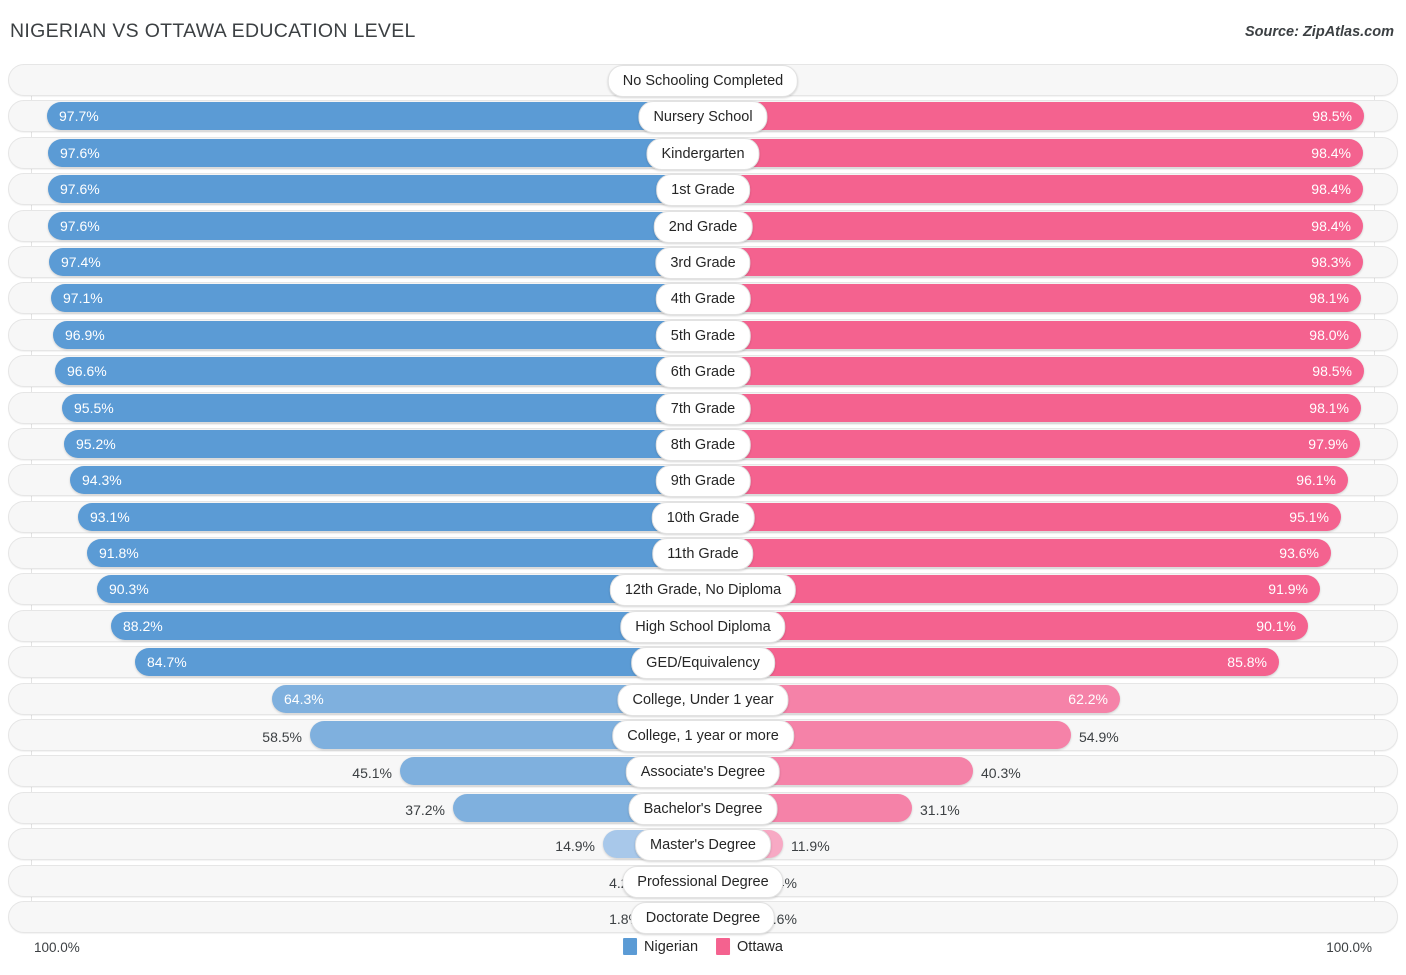  Describe the element at coordinates (1025, 480) in the screenshot. I see `ottawa-bar: 96.1%` at that location.